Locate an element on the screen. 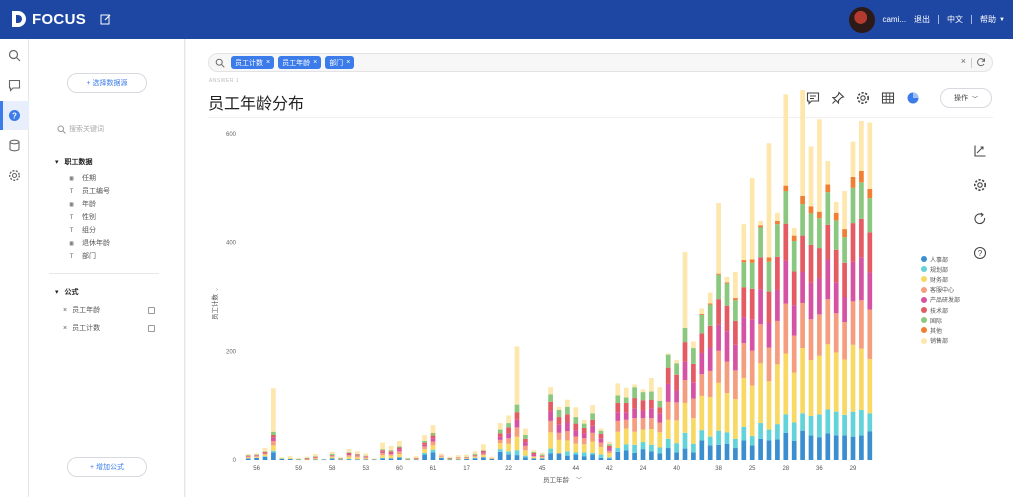  select-source-button: + 选择数据源 is located at coordinates (107, 83).